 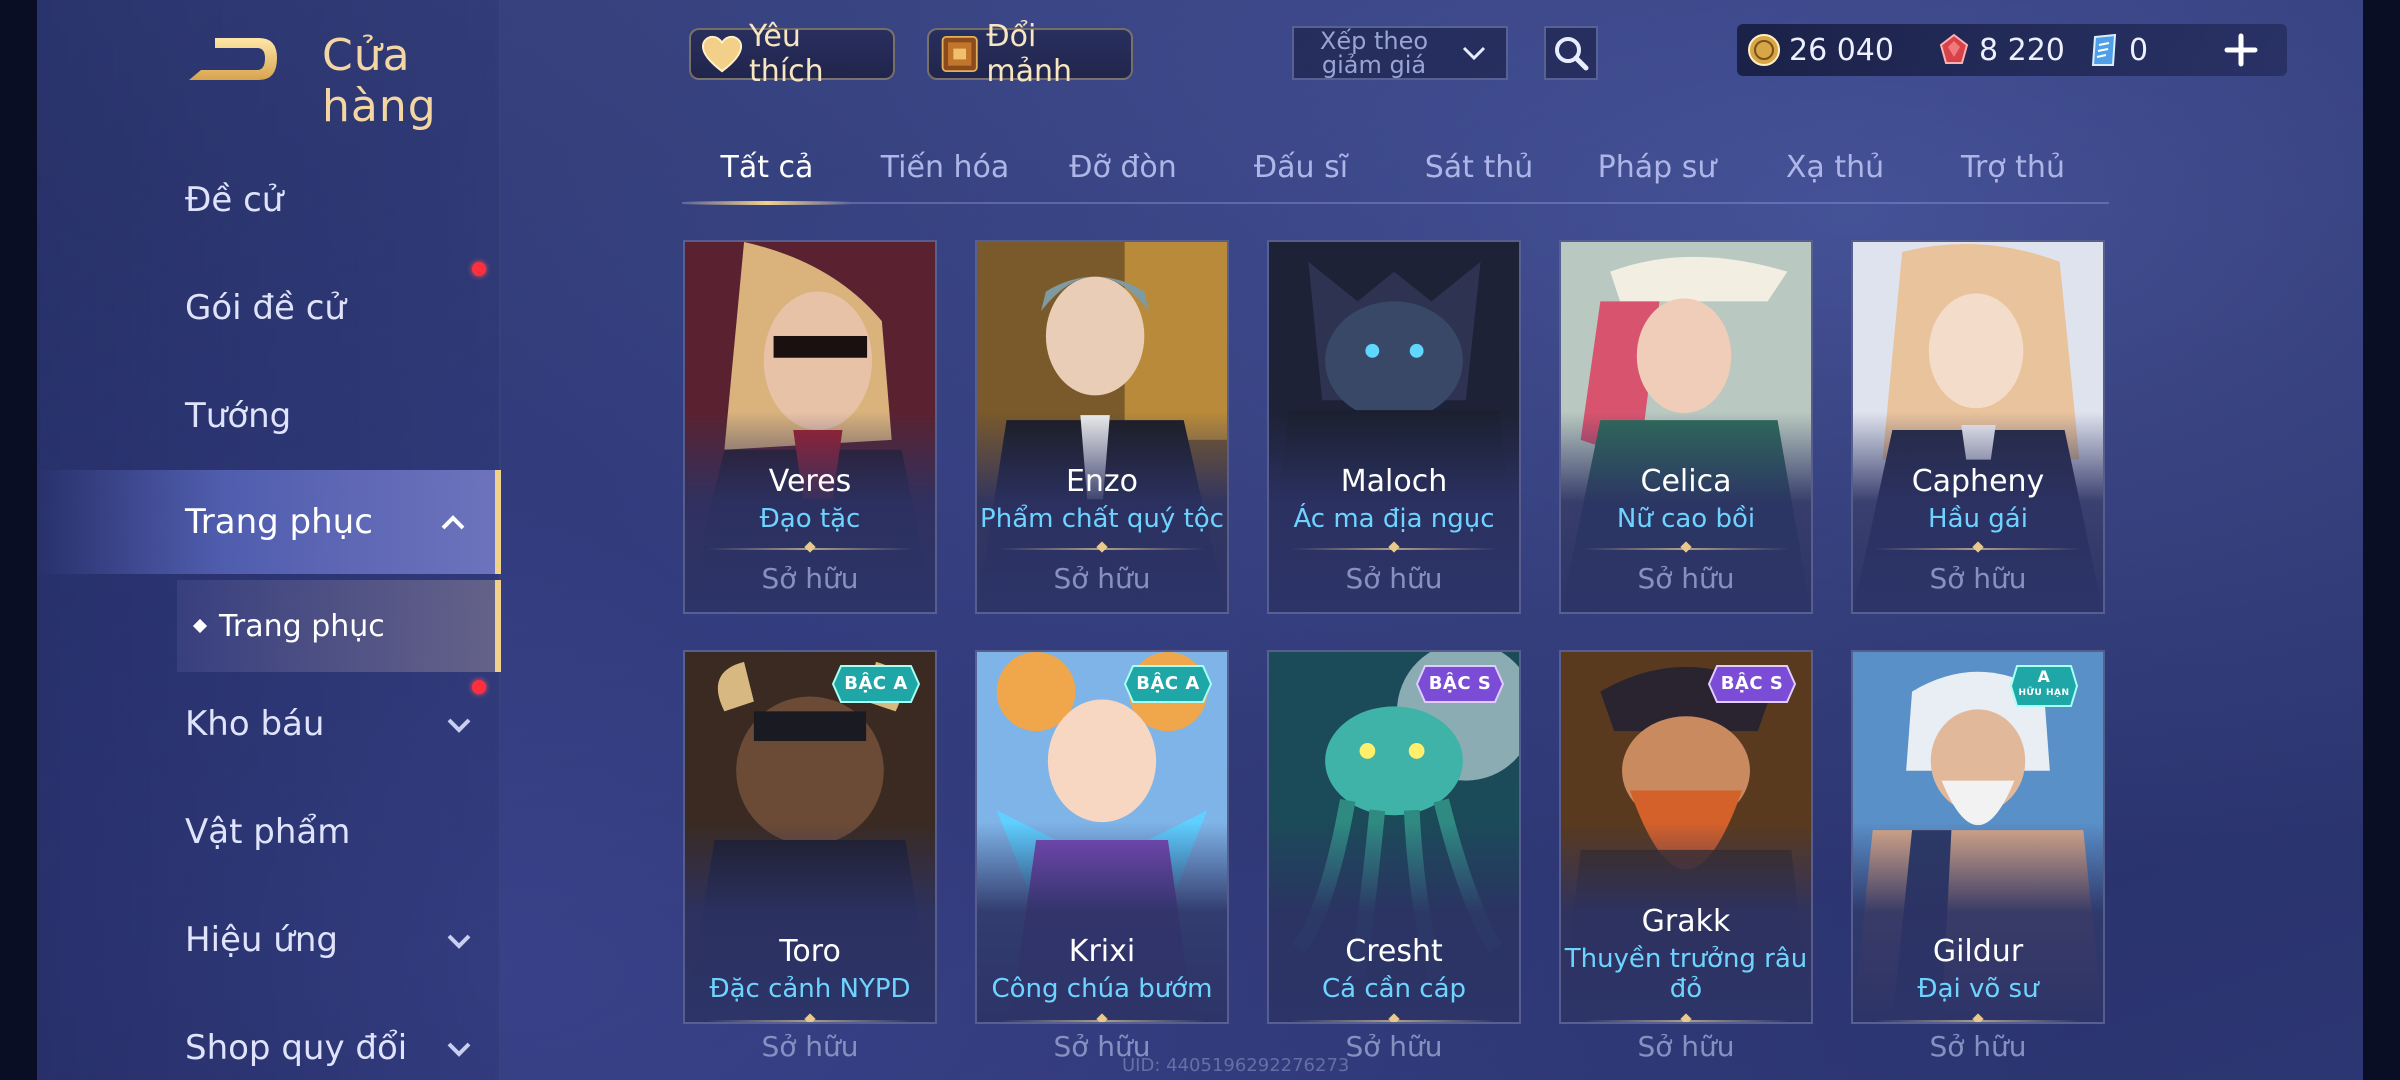 I want to click on skin-card-gildur: A HỮU HẠN Gildur Đại võ sư, so click(x=1978, y=837).